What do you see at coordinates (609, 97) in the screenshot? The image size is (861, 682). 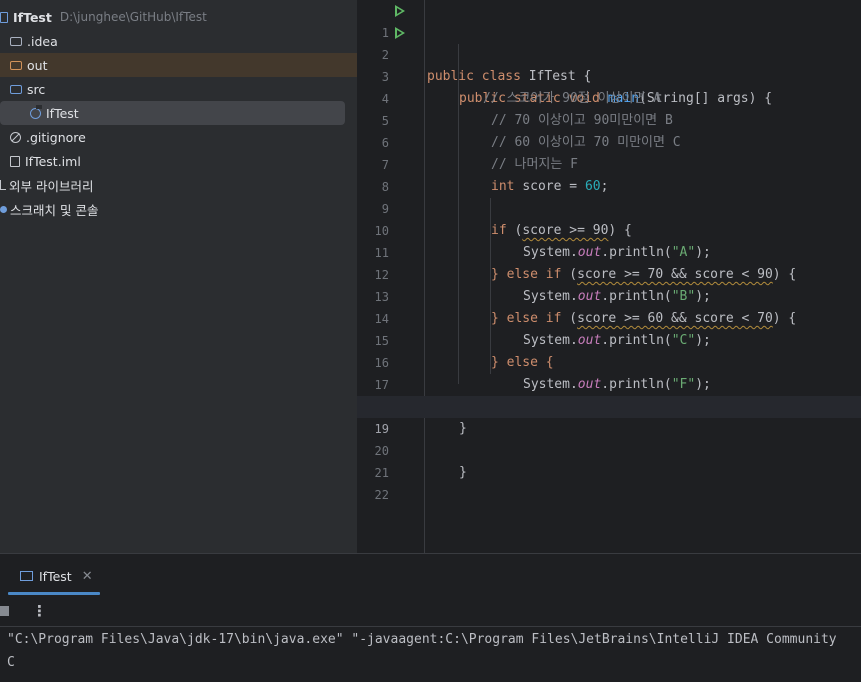 I see `code-line: 4 // 70 이상이고 90미만이면 B` at bounding box center [609, 97].